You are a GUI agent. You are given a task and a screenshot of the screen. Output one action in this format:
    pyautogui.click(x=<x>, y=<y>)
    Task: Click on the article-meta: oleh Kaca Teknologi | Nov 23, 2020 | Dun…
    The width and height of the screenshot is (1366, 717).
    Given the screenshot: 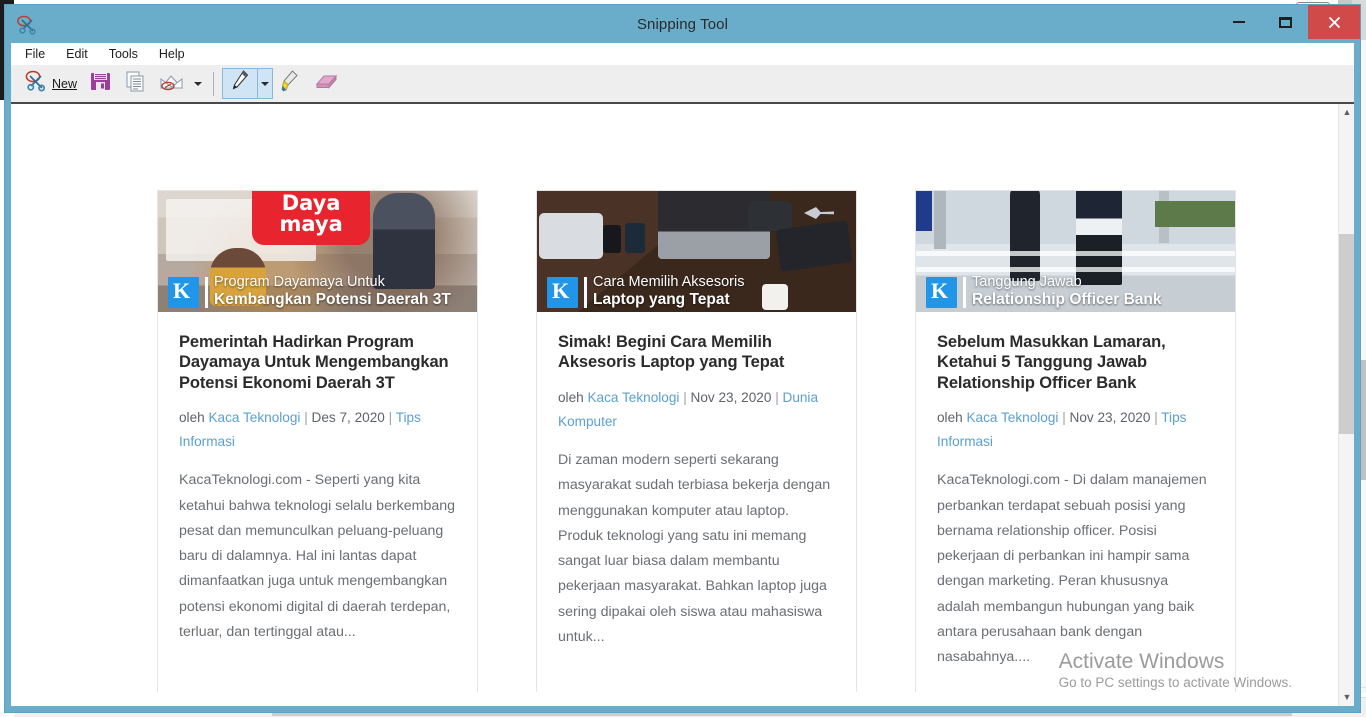 What is the action you would take?
    pyautogui.click(x=696, y=410)
    